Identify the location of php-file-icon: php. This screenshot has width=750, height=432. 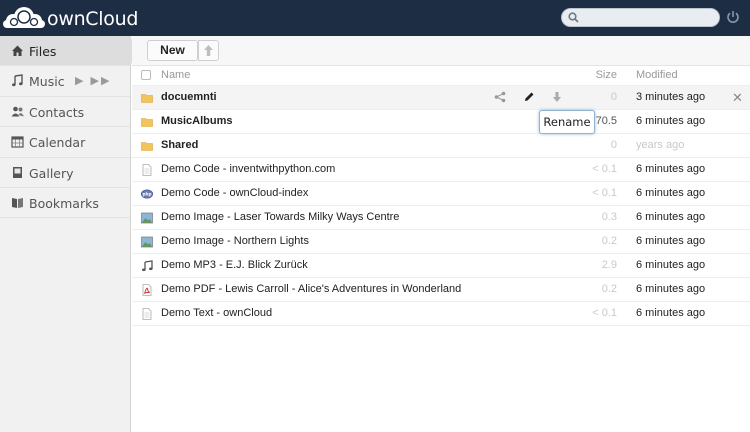
(147, 194).